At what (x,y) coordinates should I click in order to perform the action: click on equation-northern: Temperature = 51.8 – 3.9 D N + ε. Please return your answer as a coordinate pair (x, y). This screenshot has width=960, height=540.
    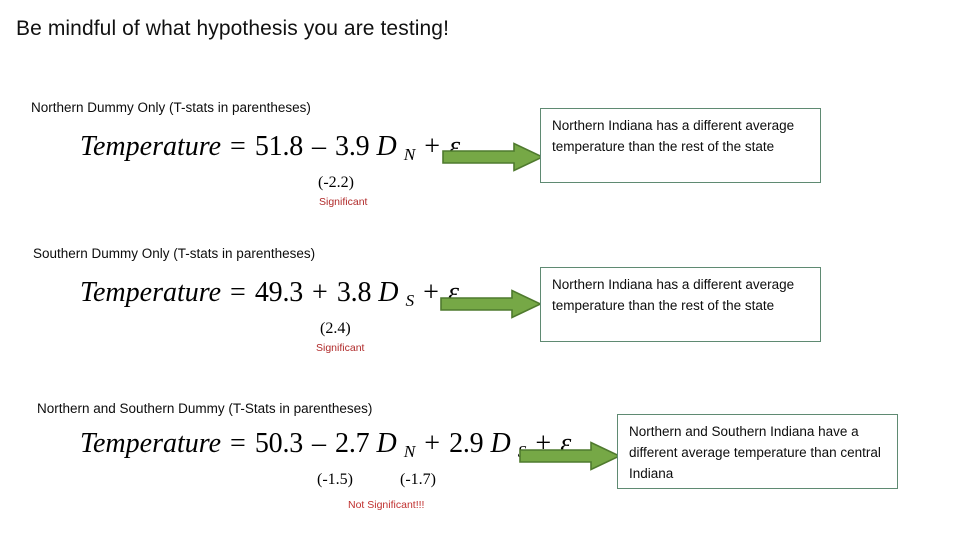
    Looking at the image, I should click on (270, 147).